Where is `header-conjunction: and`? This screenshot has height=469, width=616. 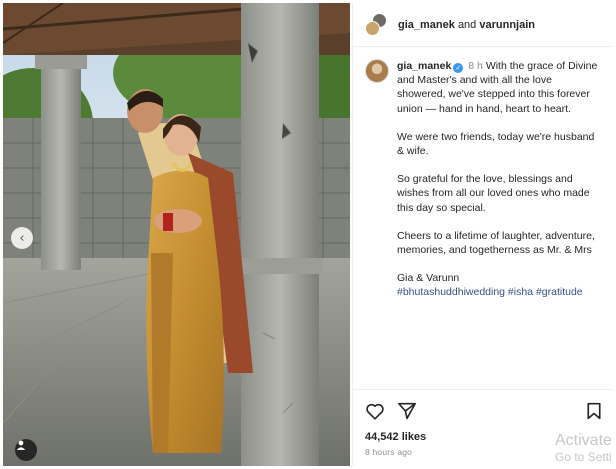
header-conjunction: and is located at coordinates (467, 24).